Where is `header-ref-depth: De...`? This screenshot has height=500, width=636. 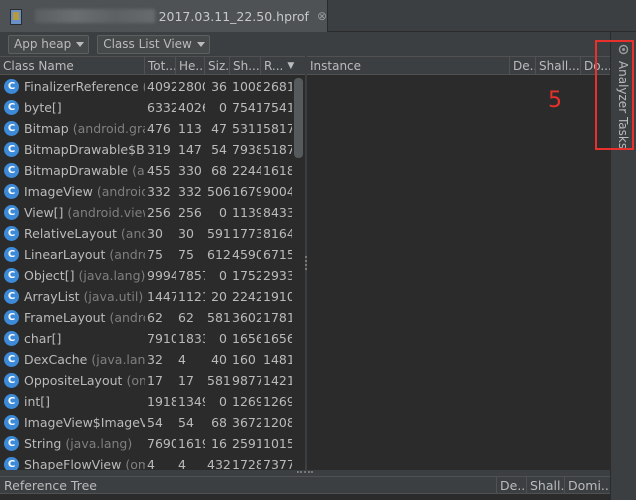 header-ref-depth: De... is located at coordinates (512, 485).